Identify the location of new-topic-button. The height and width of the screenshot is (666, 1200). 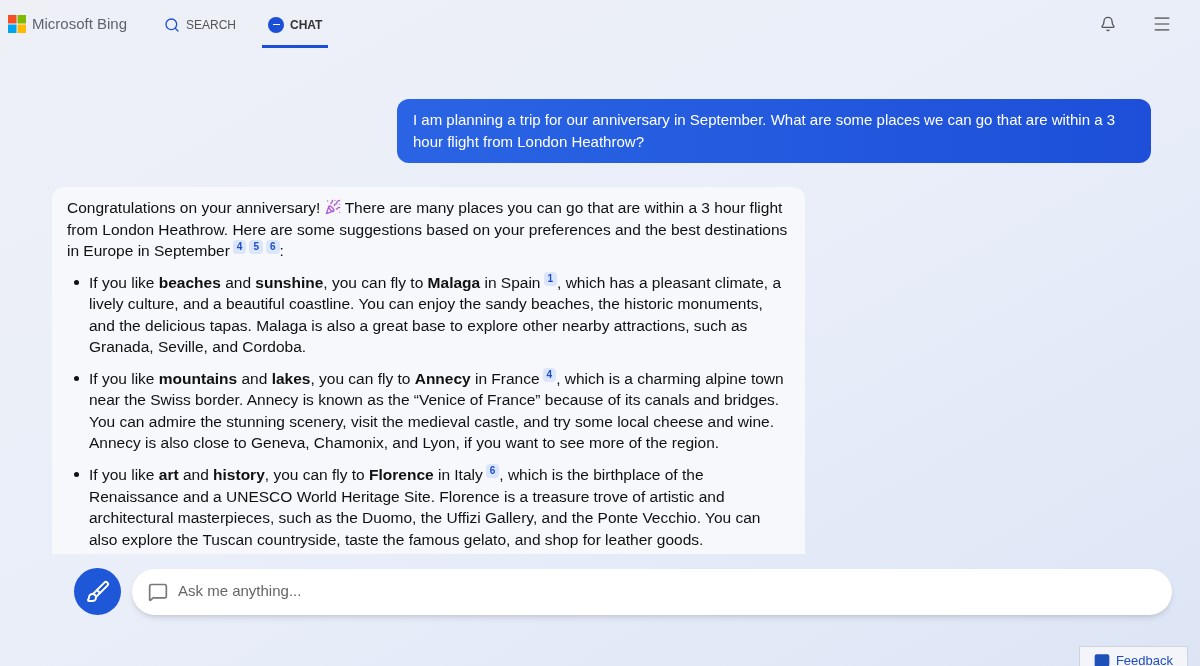
(97, 591).